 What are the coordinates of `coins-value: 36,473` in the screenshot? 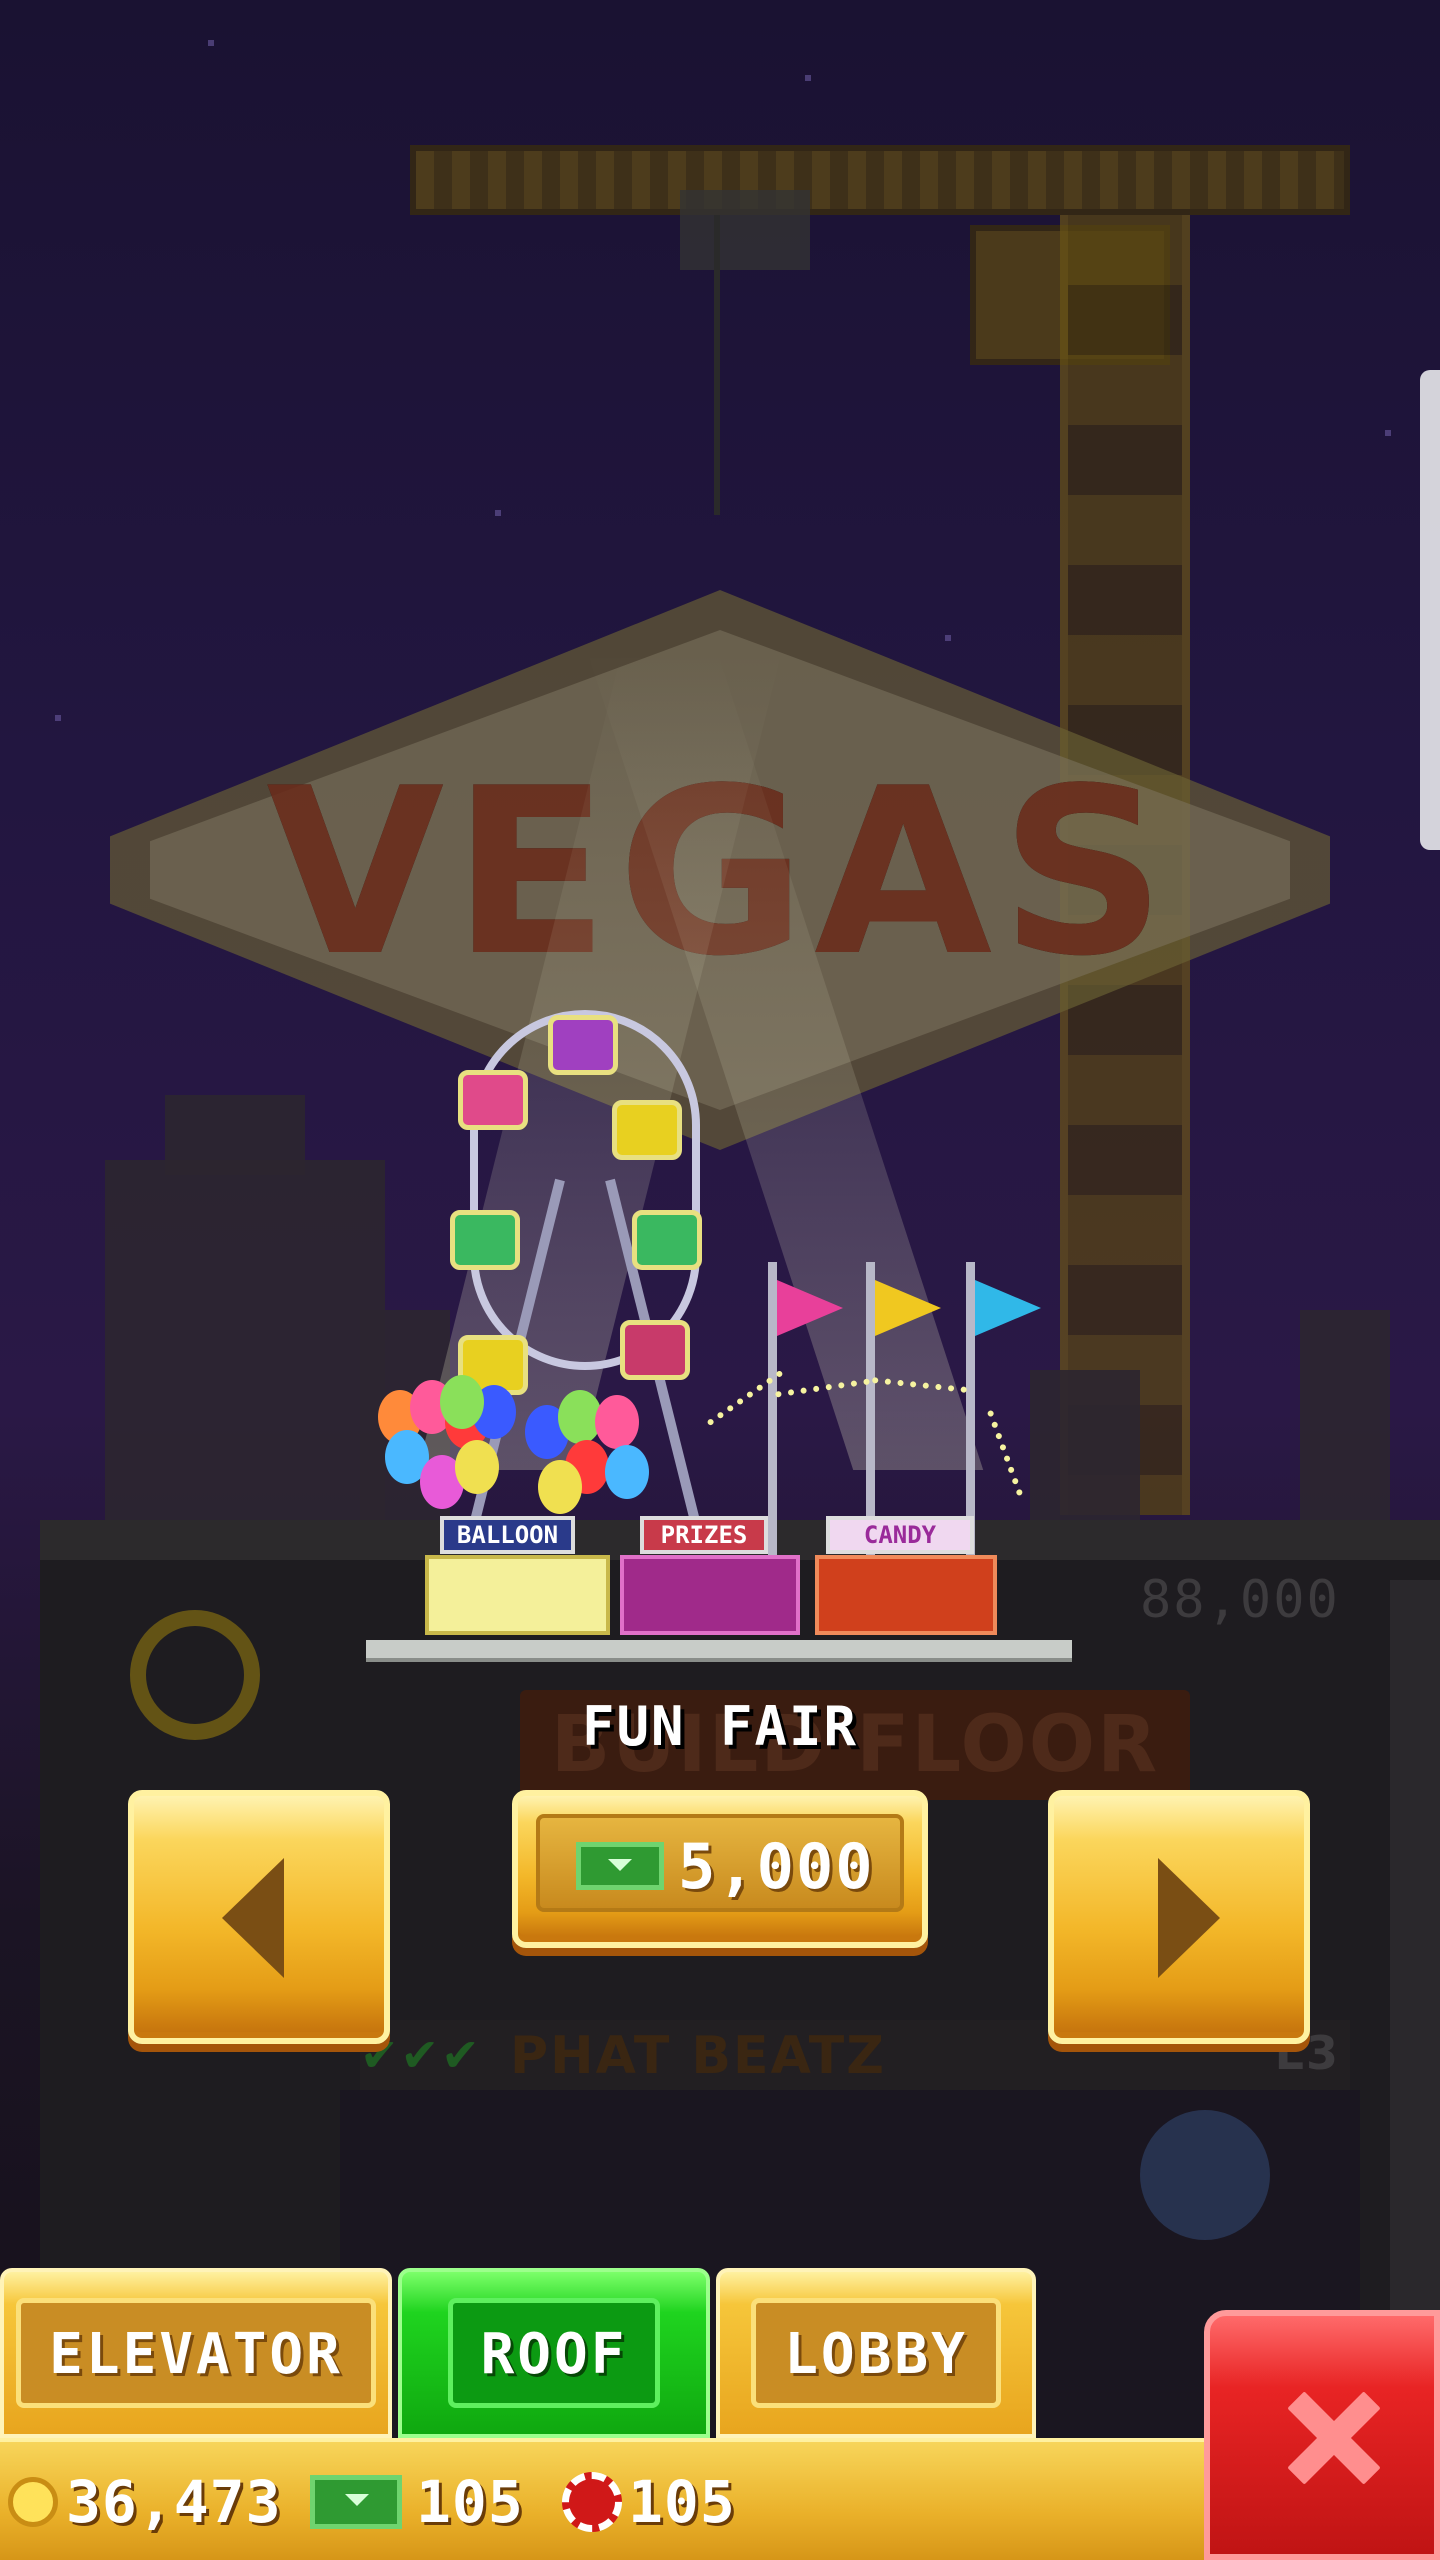 It's located at (174, 2502).